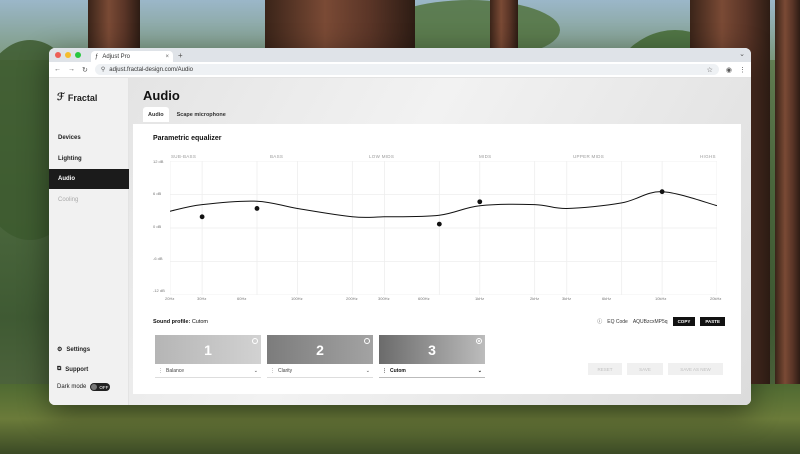  What do you see at coordinates (159, 290) in the screenshot?
I see `y-tick-label: -12 dB` at bounding box center [159, 290].